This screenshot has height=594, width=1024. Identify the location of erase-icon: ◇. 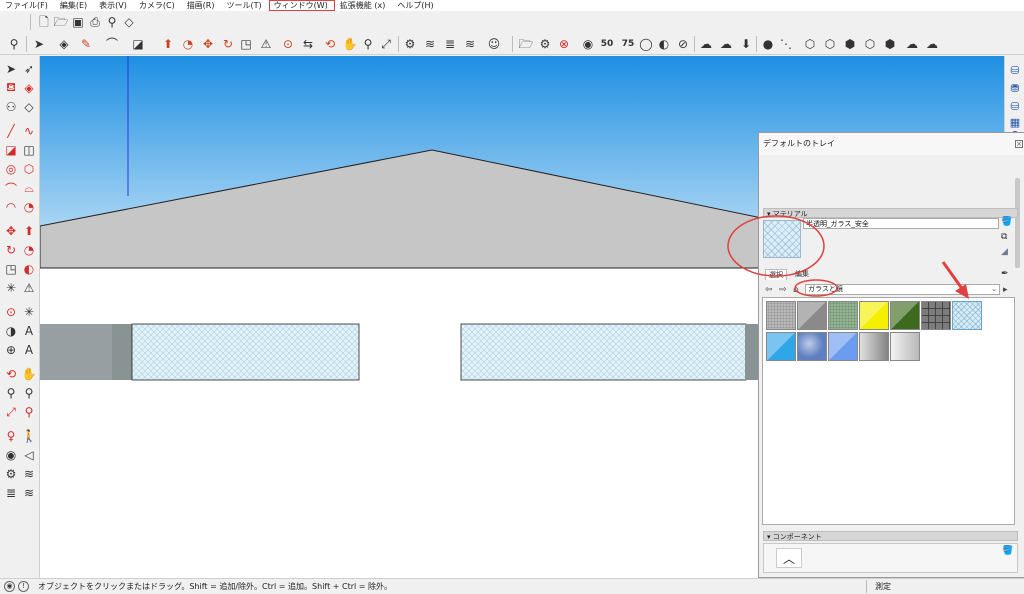
(129, 22).